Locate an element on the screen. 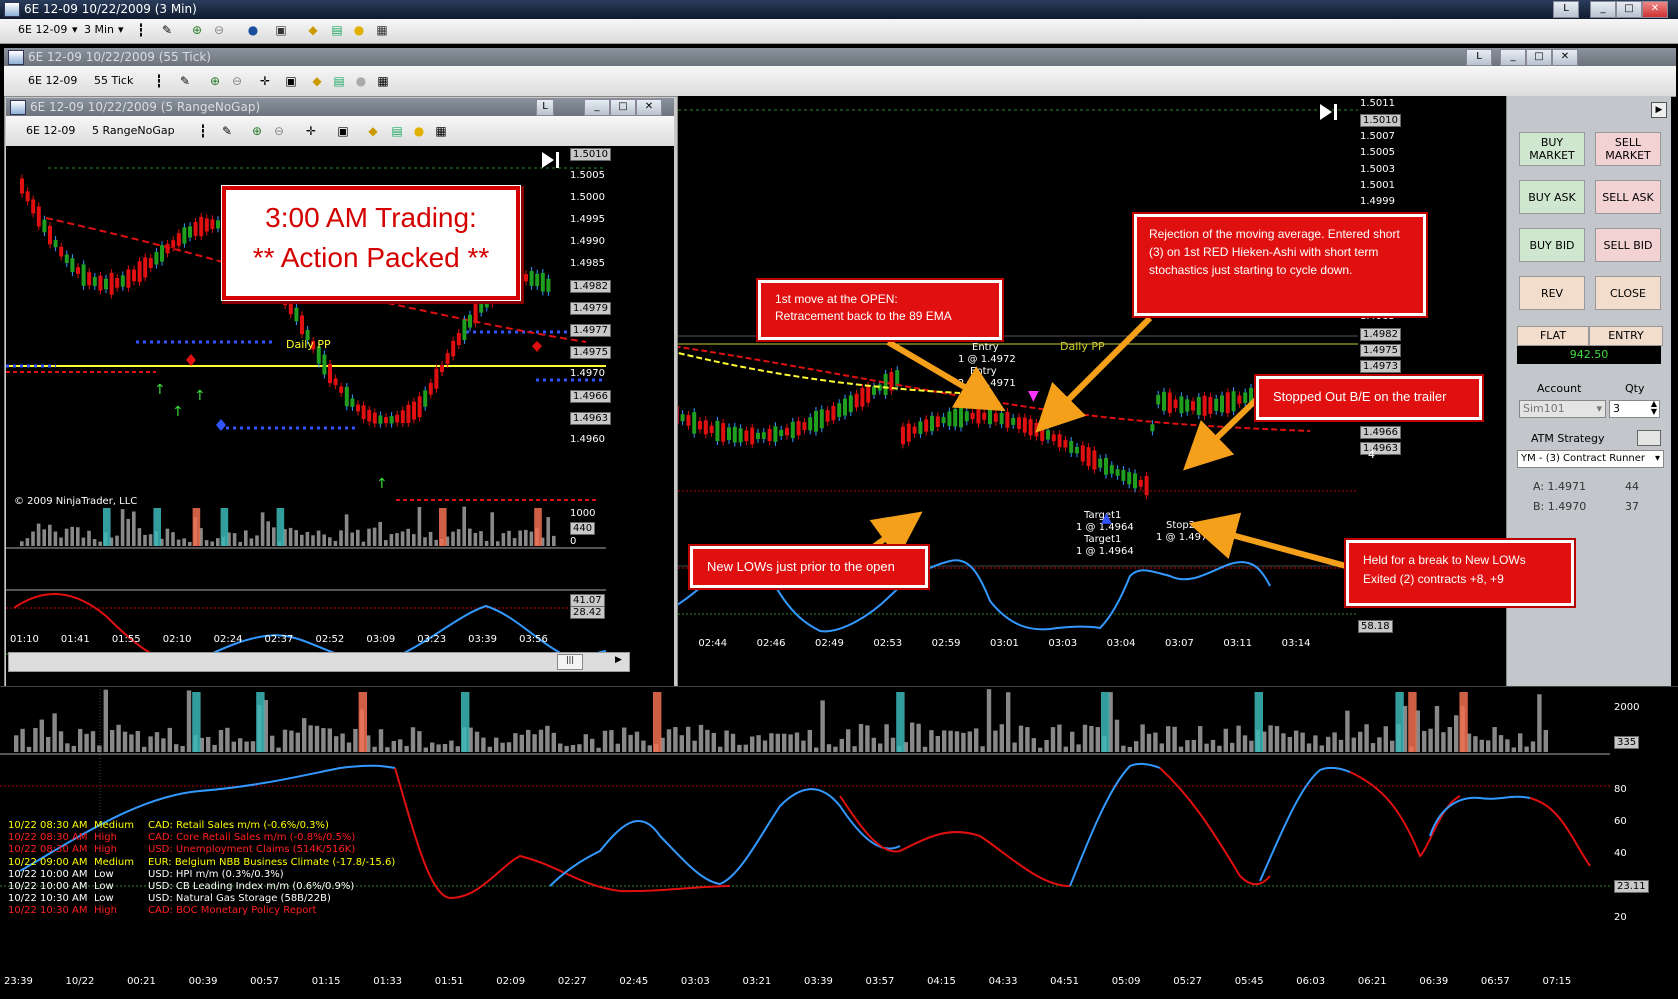  tick-link-button: L is located at coordinates (1479, 57).